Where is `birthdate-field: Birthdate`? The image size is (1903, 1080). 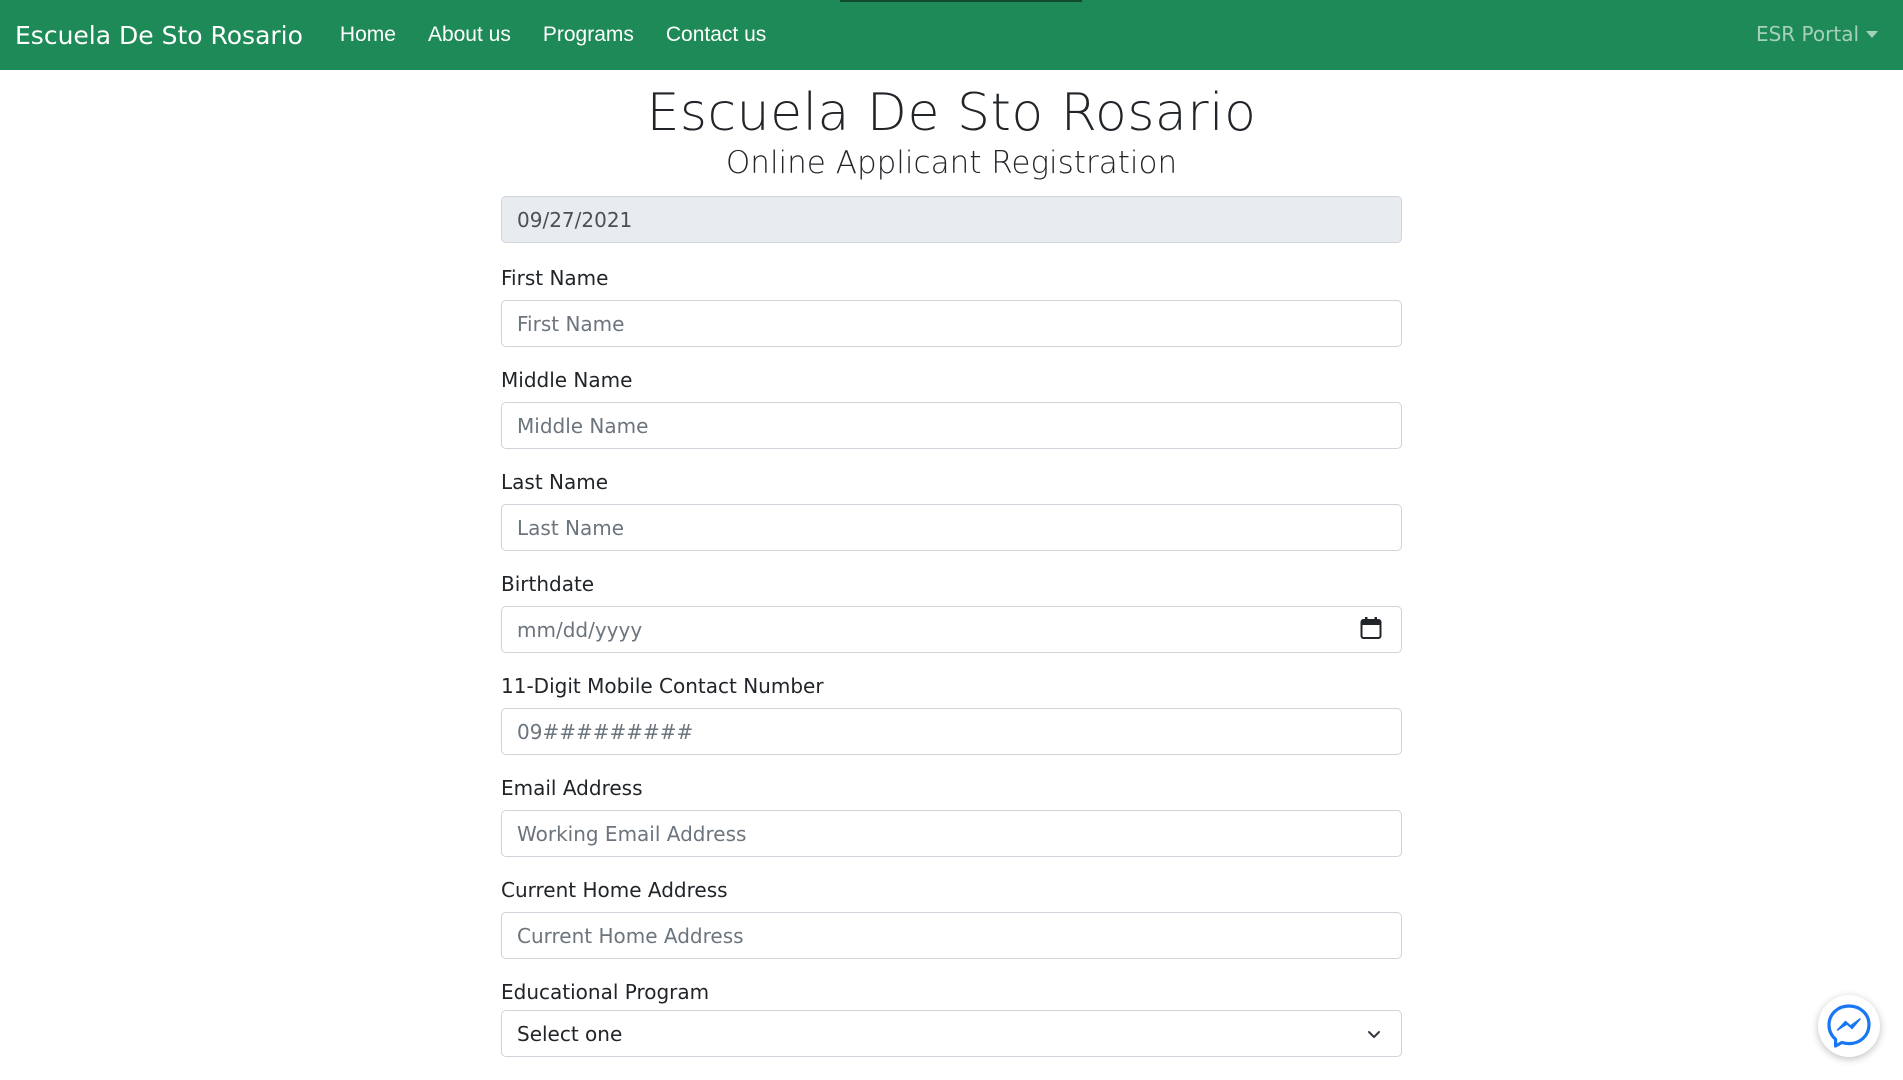 birthdate-field: Birthdate is located at coordinates (951, 612).